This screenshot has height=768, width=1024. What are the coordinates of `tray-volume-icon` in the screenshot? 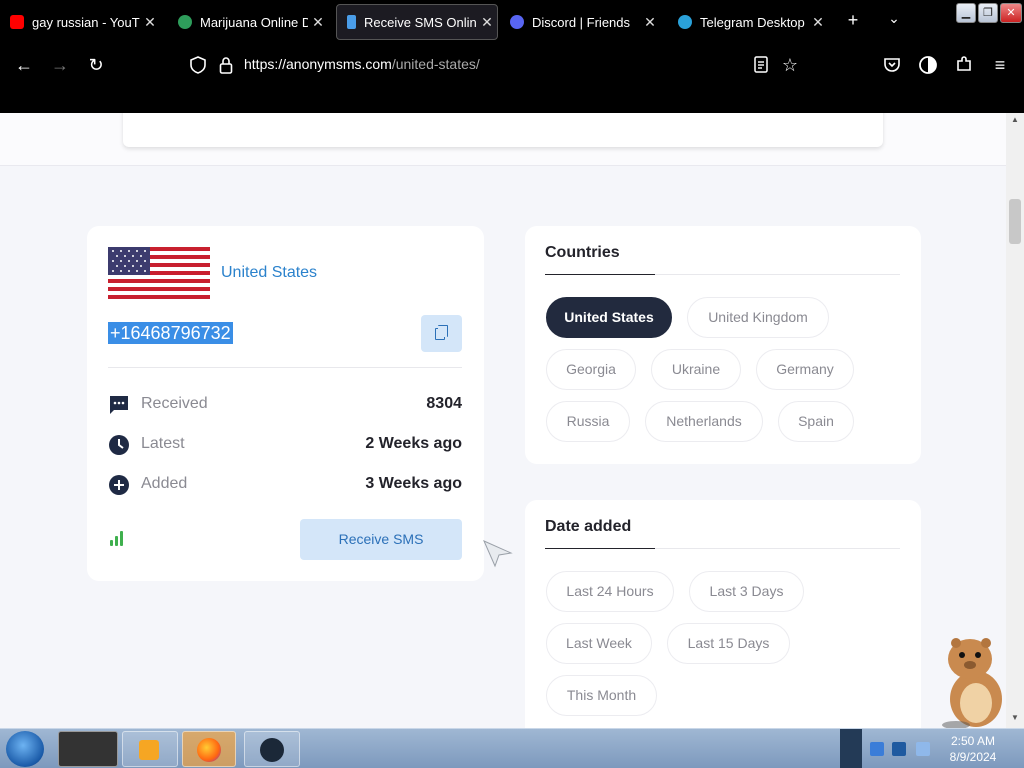 It's located at (923, 749).